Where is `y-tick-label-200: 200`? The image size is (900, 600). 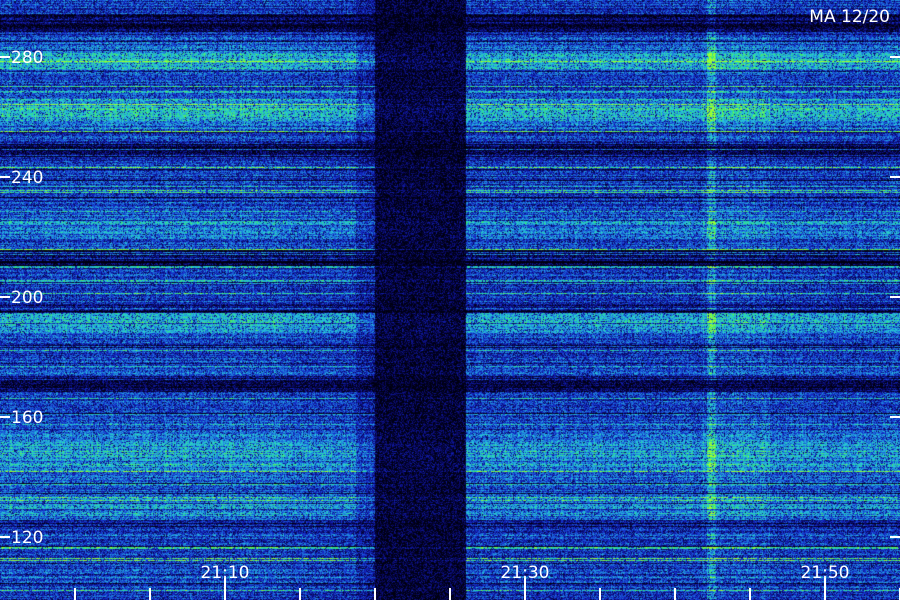 y-tick-label-200: 200 is located at coordinates (27, 298).